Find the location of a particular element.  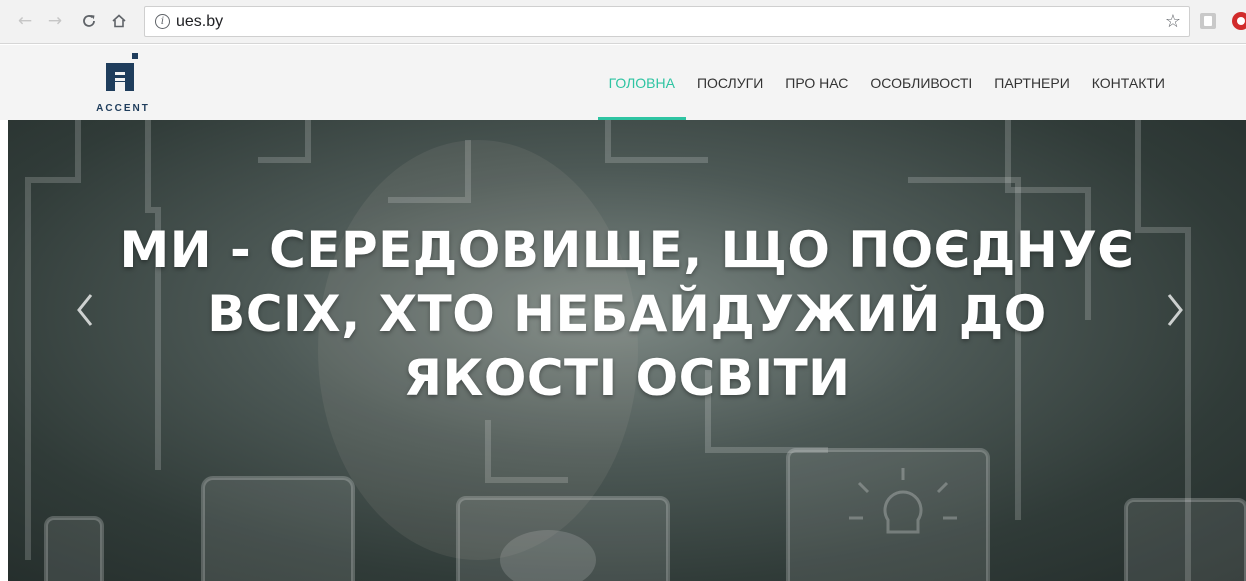

logo: ACCENT is located at coordinates (123, 82).